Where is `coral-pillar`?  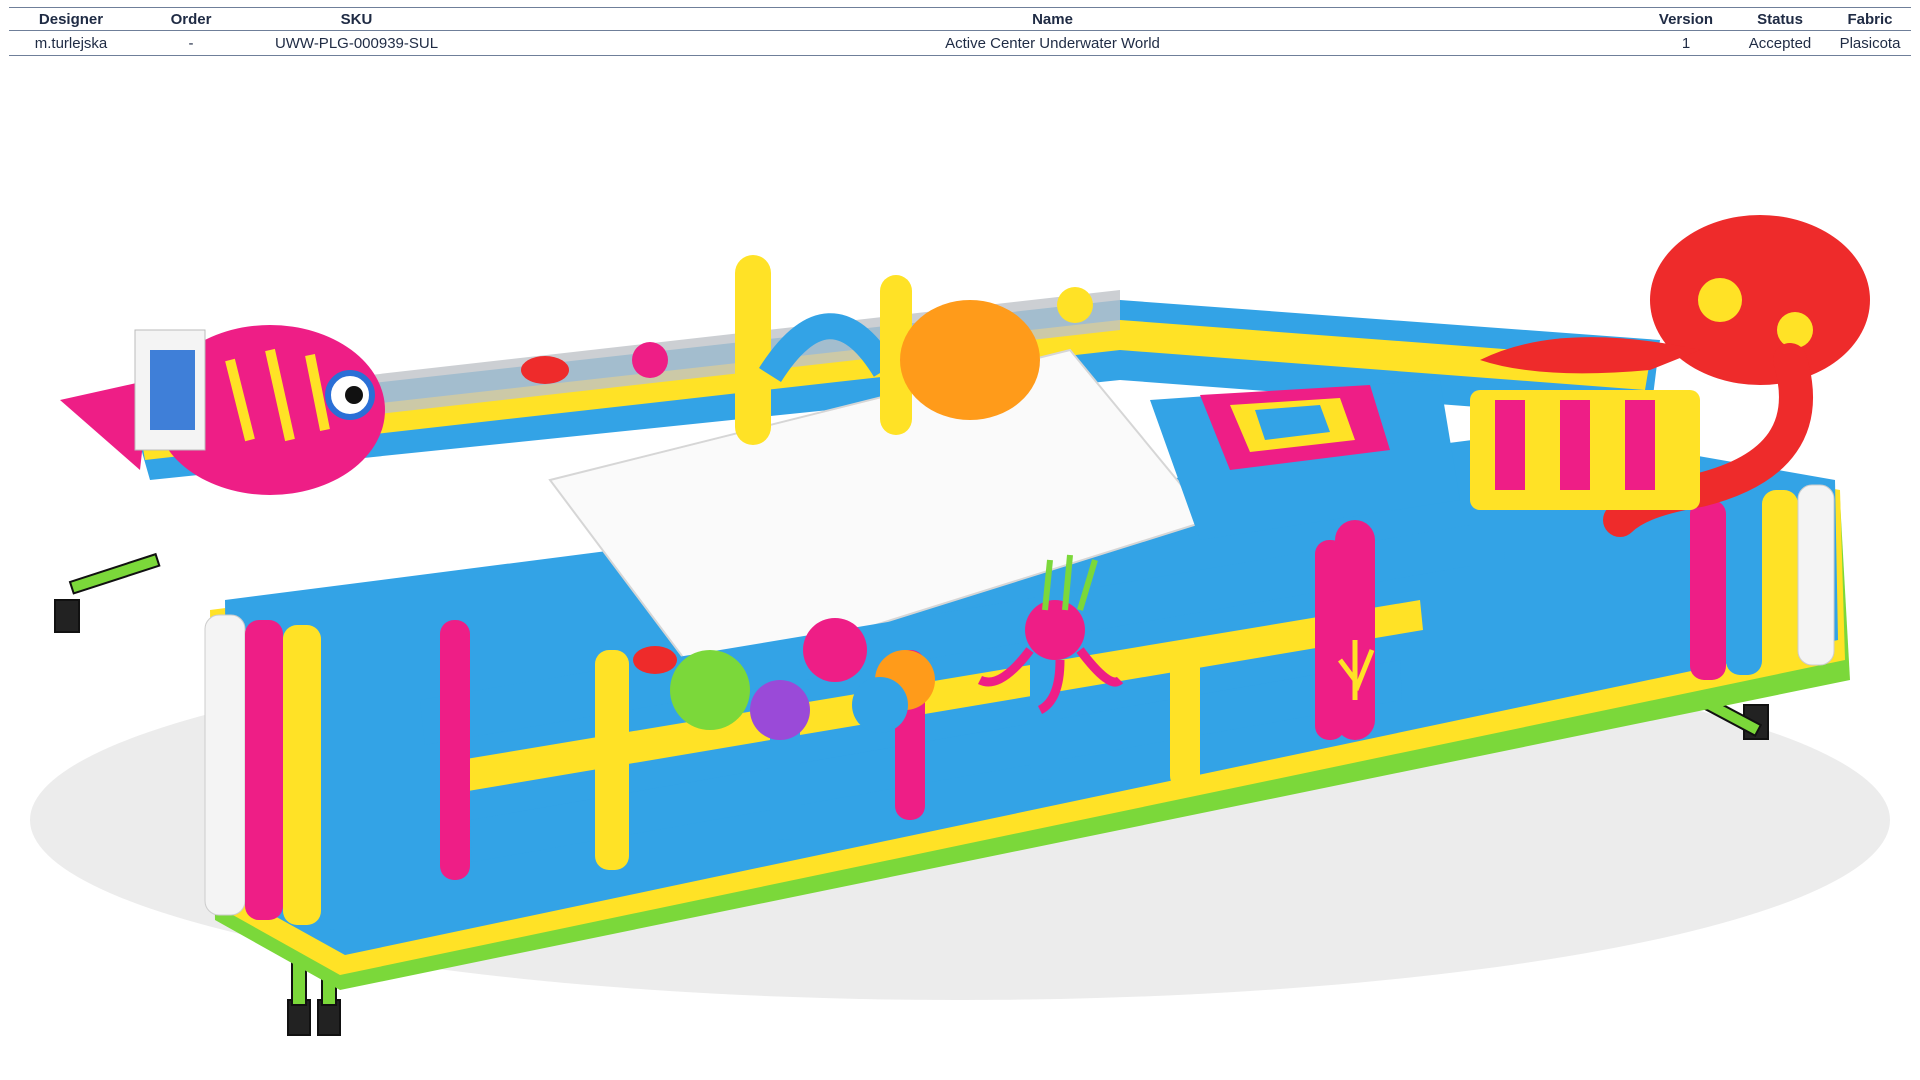 coral-pillar is located at coordinates (1355, 630).